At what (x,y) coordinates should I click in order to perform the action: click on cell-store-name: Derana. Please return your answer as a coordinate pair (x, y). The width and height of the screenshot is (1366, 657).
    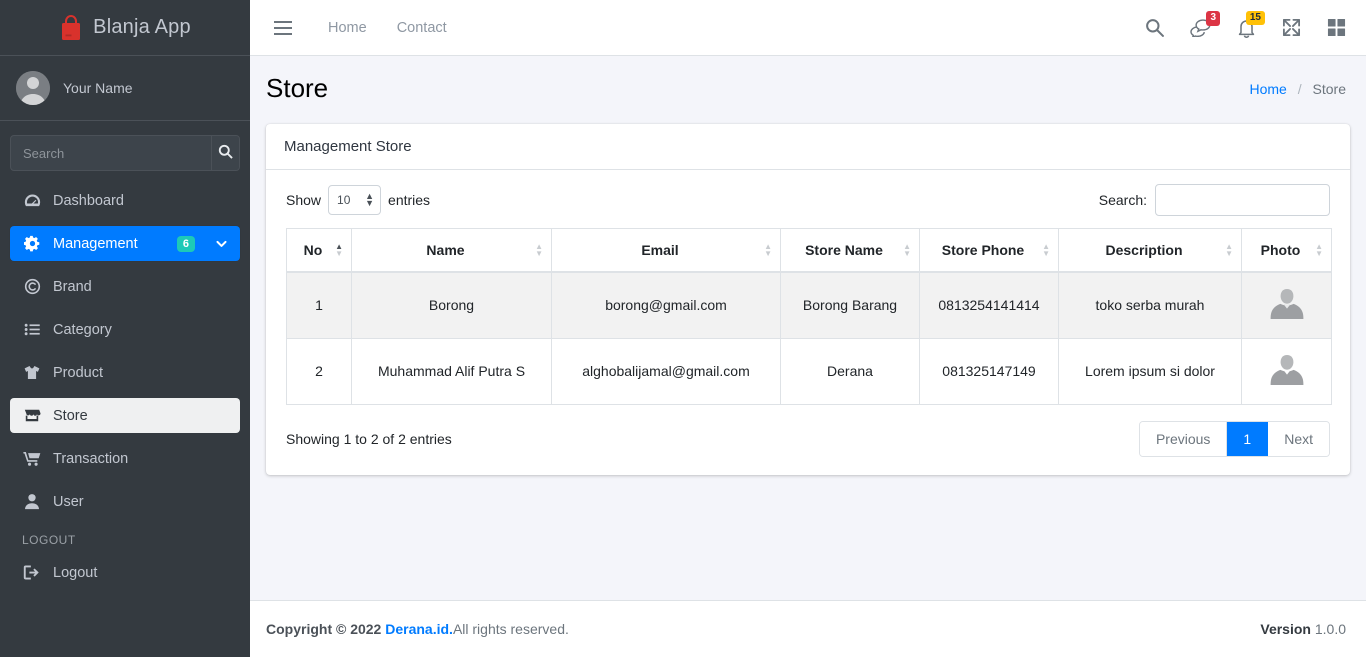
    Looking at the image, I should click on (850, 371).